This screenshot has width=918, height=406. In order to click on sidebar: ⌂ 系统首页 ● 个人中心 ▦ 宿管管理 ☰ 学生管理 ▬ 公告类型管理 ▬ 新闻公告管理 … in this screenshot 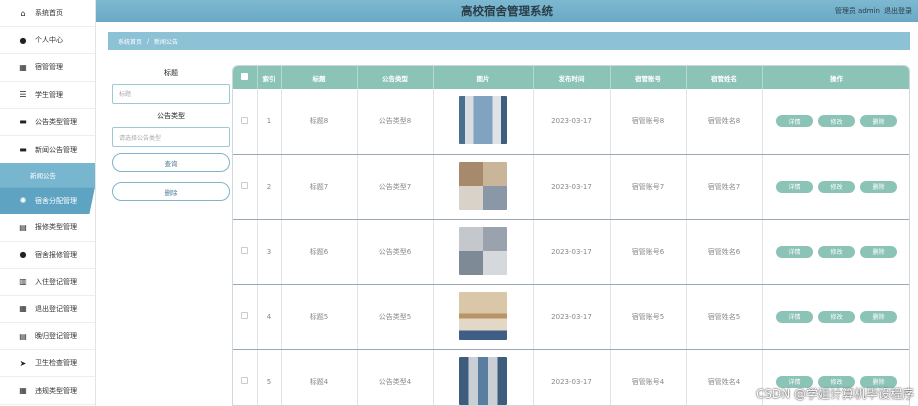, I will do `click(48, 203)`.